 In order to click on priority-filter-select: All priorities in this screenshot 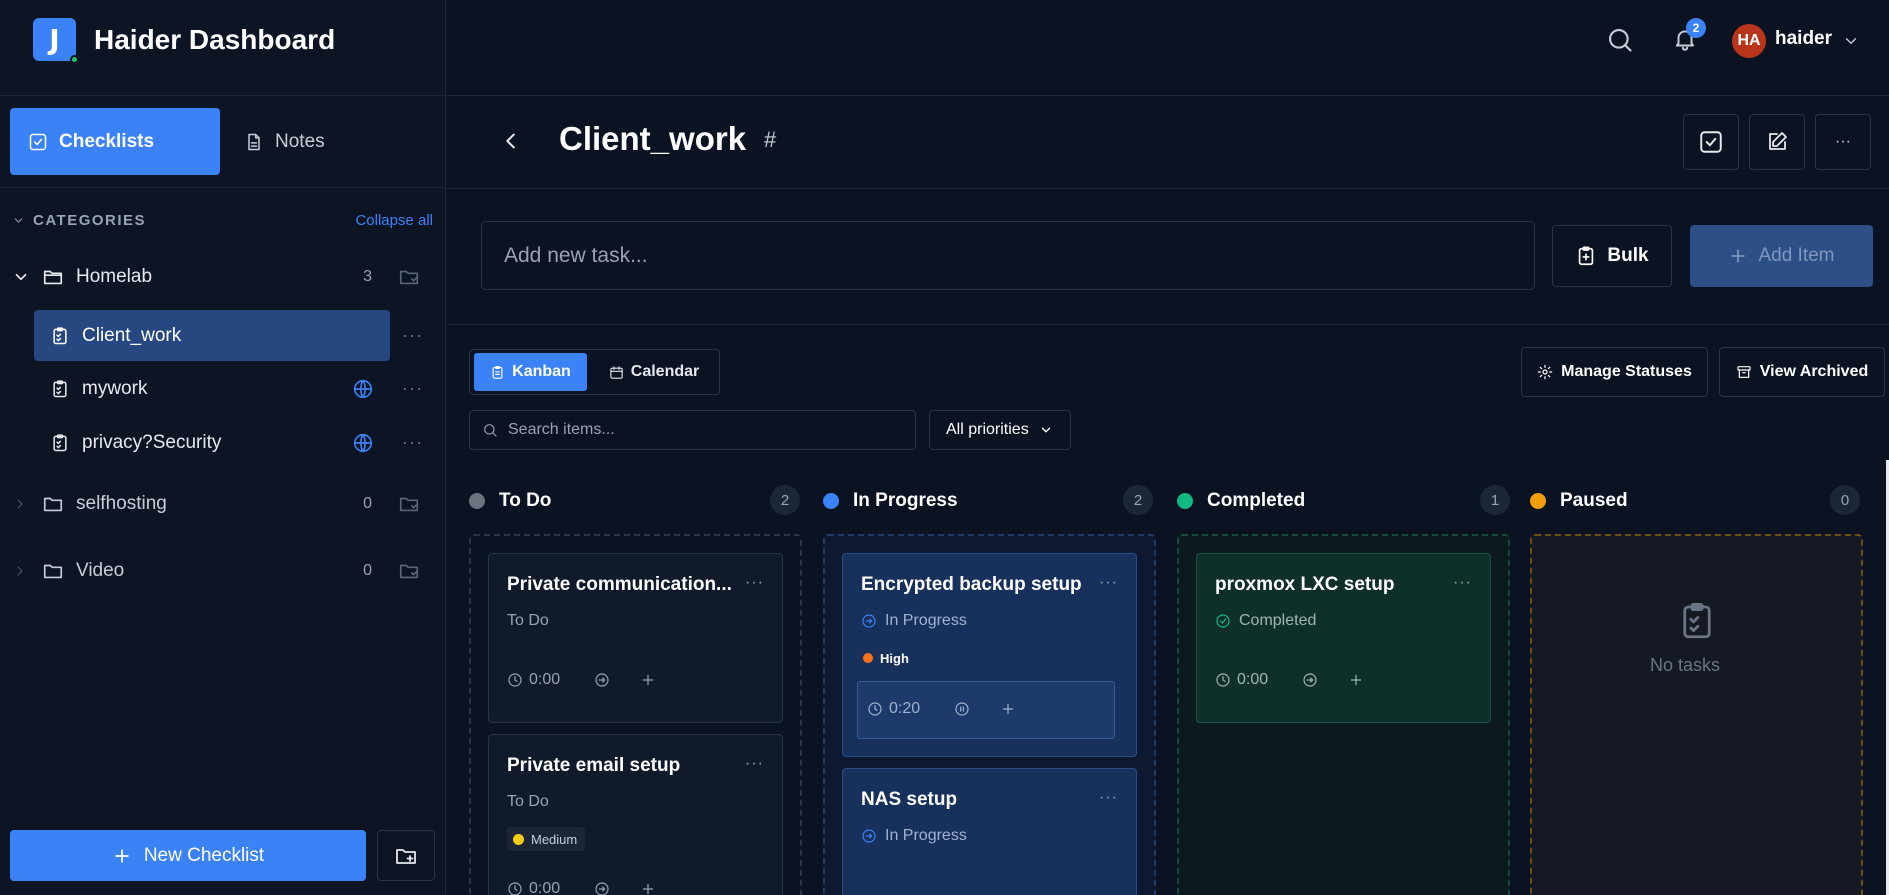, I will do `click(1000, 430)`.